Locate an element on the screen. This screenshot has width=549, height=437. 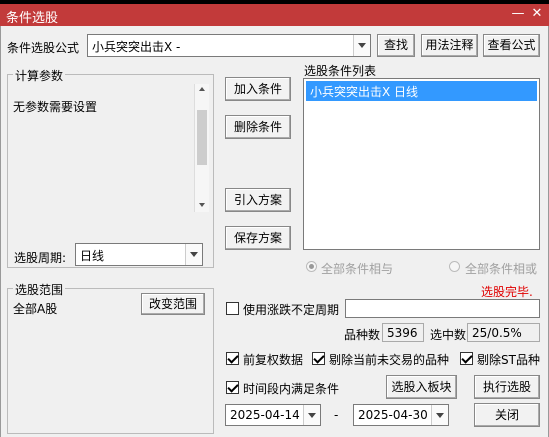
irregular-period-input is located at coordinates (442, 308).